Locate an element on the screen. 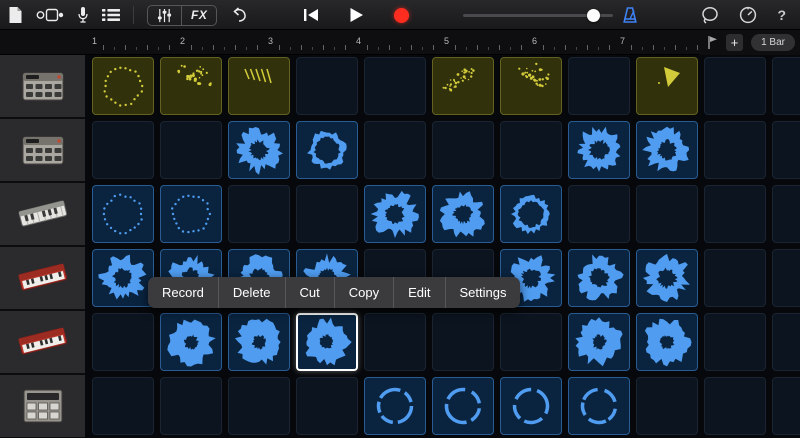 This screenshot has width=800, height=438. loop-cell-spray is located at coordinates (463, 86).